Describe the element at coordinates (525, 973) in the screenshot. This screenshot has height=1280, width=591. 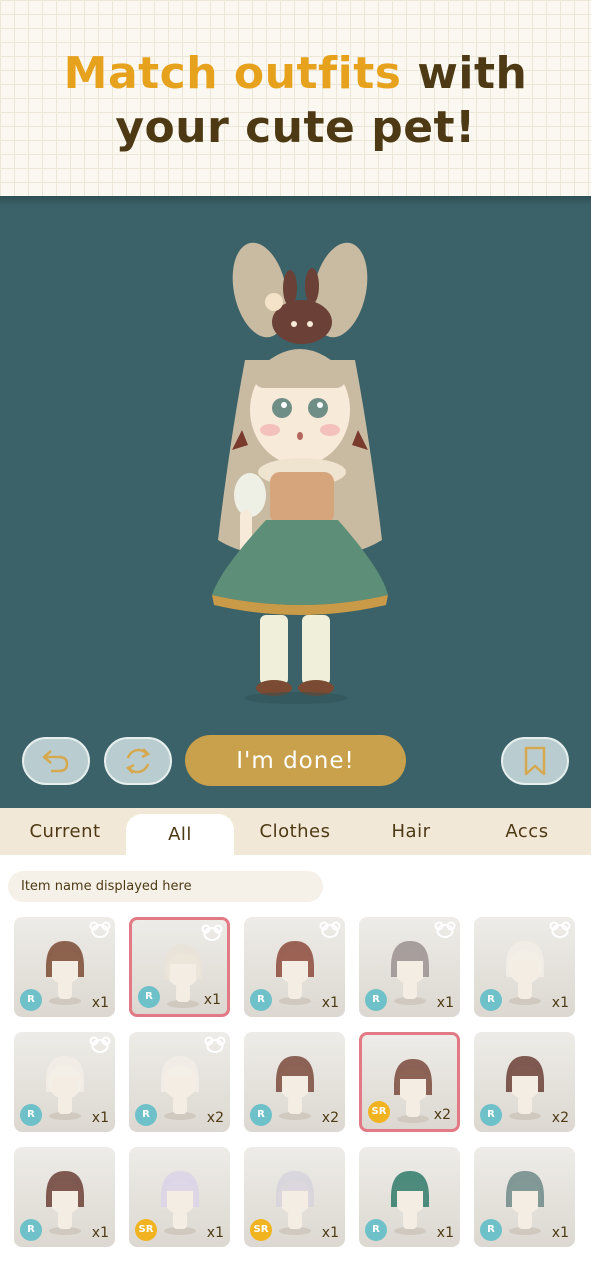
I see `antler-headband-icon` at that location.